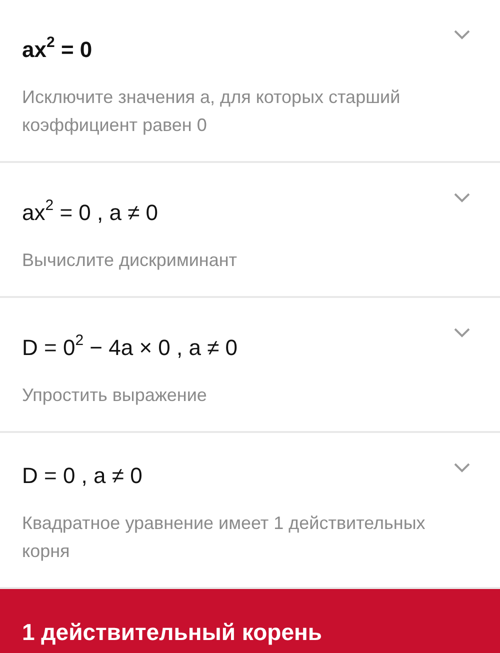 The height and width of the screenshot is (653, 500). What do you see at coordinates (250, 621) in the screenshot?
I see `answer-banner: 1 действительный корень` at bounding box center [250, 621].